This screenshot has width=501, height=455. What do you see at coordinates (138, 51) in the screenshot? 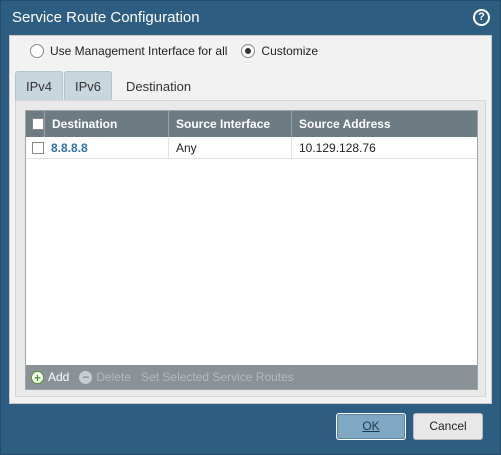
I see `use-management-interface-label: Use Management Interface for all` at bounding box center [138, 51].